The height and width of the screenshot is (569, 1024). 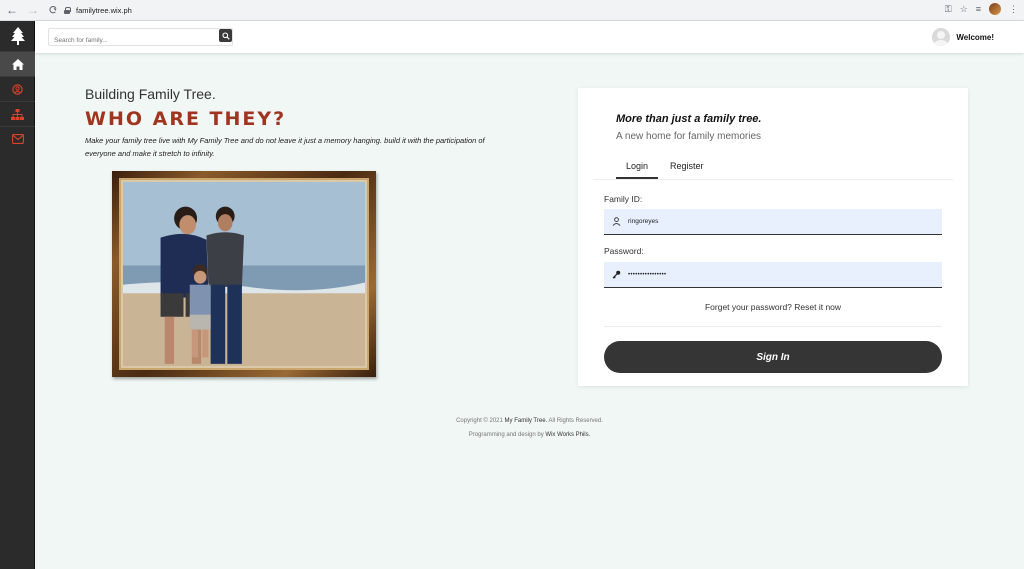 I want to click on user-menu: Welcome!, so click(x=963, y=37).